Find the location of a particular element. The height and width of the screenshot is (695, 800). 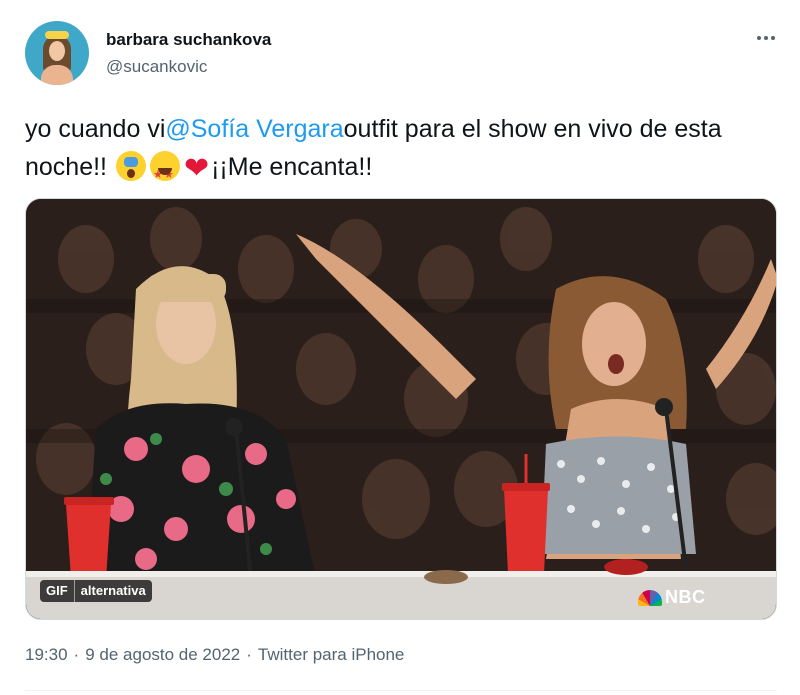

nbc-logo: NBC is located at coordinates (672, 597).